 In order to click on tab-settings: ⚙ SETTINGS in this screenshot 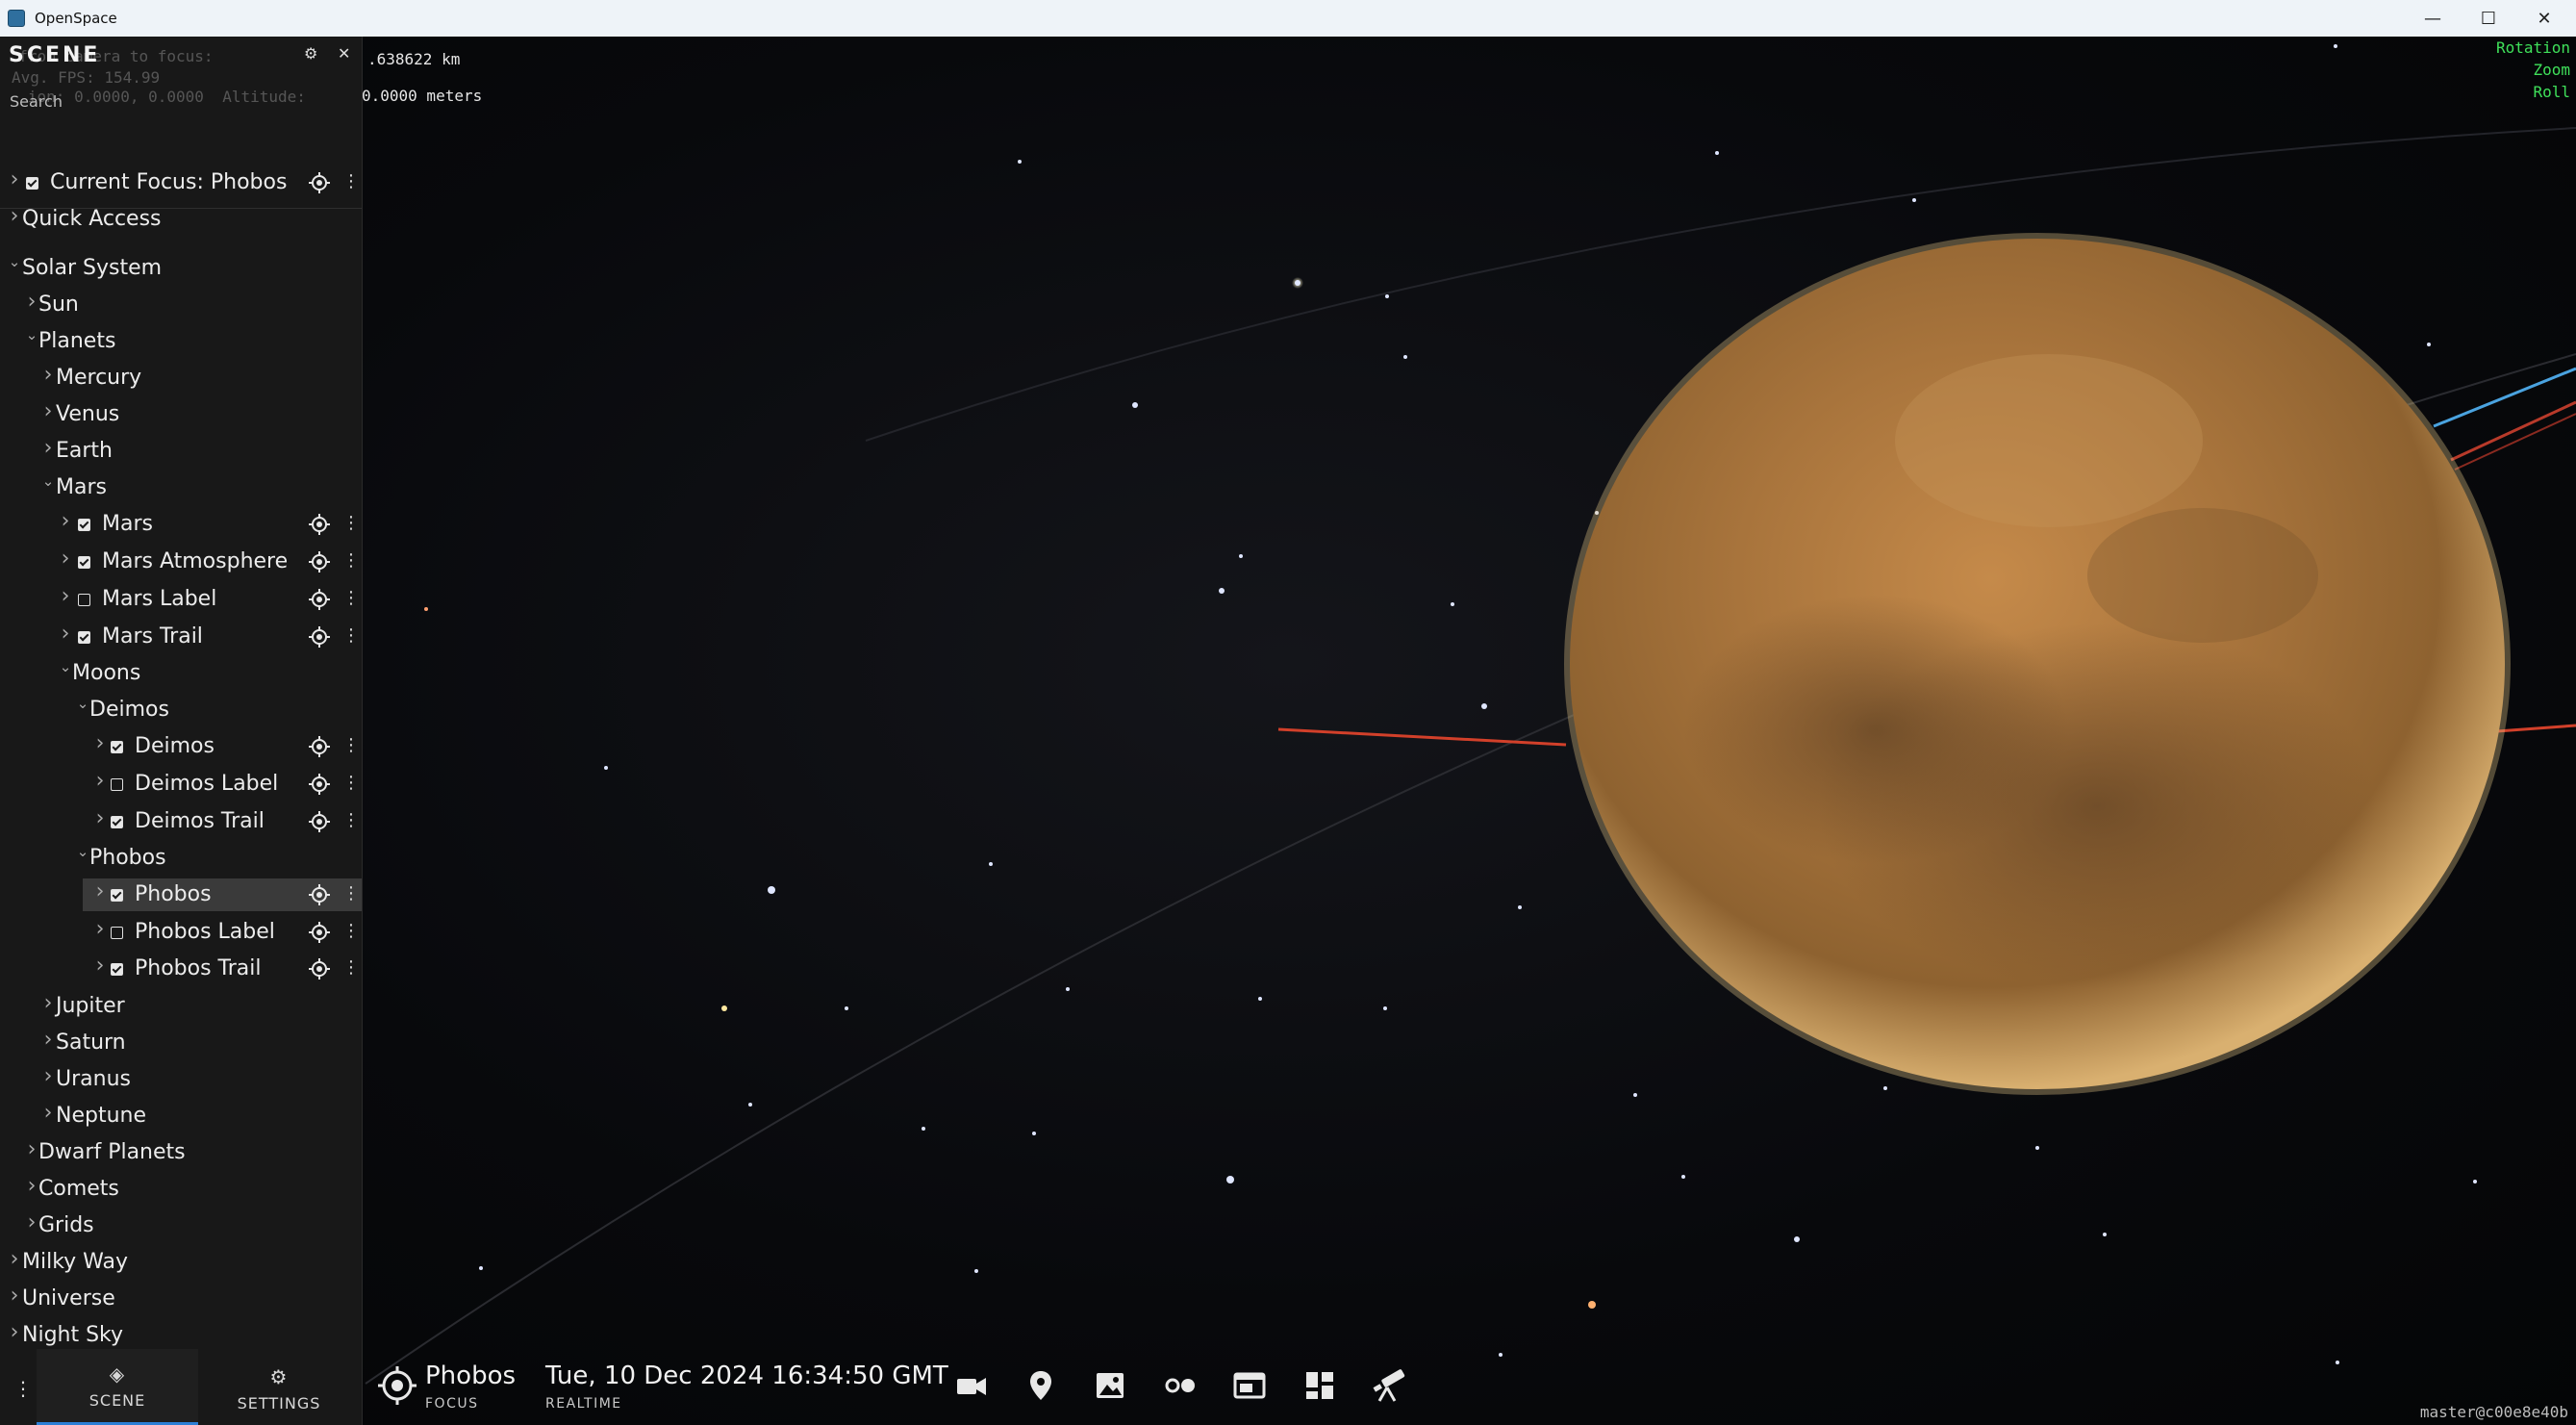, I will do `click(279, 1388)`.